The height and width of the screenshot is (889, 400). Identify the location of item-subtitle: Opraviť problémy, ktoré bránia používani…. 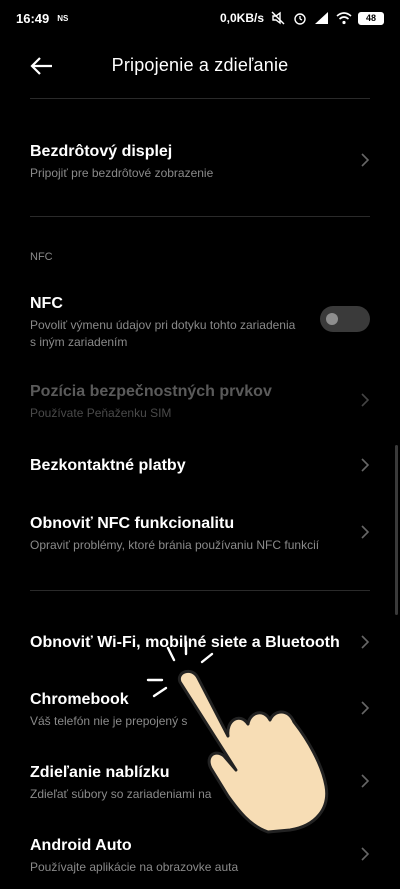
(175, 545).